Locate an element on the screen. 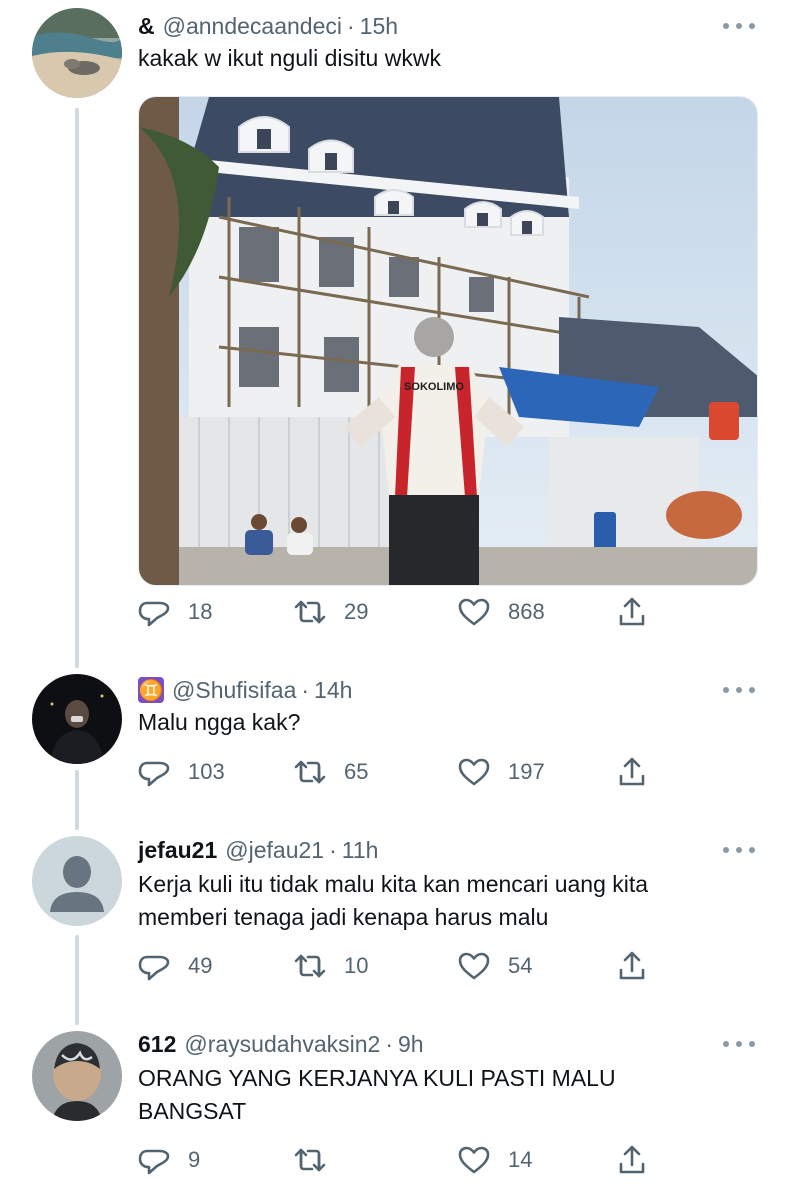 The height and width of the screenshot is (1200, 791). handle: @Shufisifaa is located at coordinates (234, 690).